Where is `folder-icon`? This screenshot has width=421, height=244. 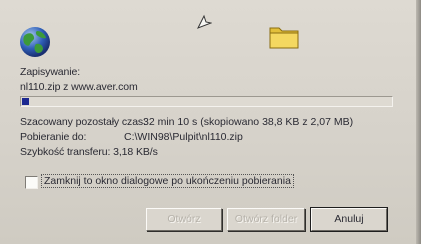
folder-icon is located at coordinates (284, 38).